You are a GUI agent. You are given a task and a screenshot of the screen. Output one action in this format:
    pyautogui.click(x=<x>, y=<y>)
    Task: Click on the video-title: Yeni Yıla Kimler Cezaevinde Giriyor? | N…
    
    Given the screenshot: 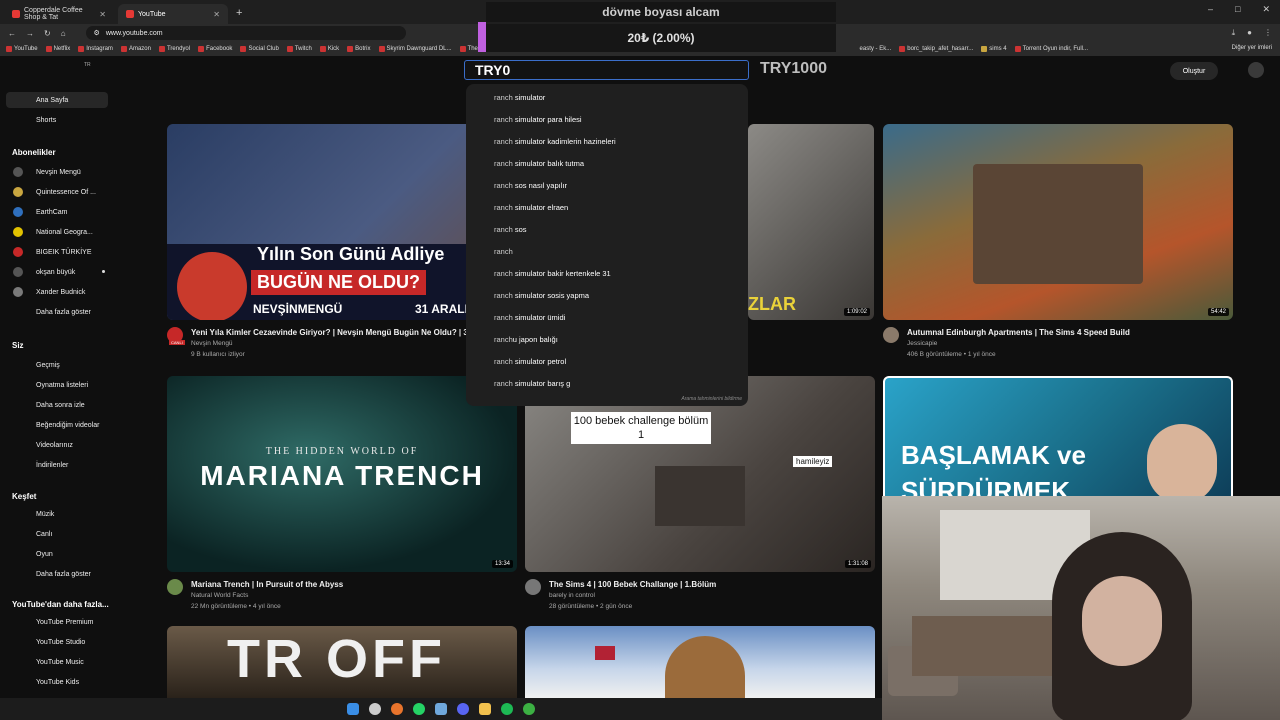 What is the action you would take?
    pyautogui.click(x=328, y=332)
    